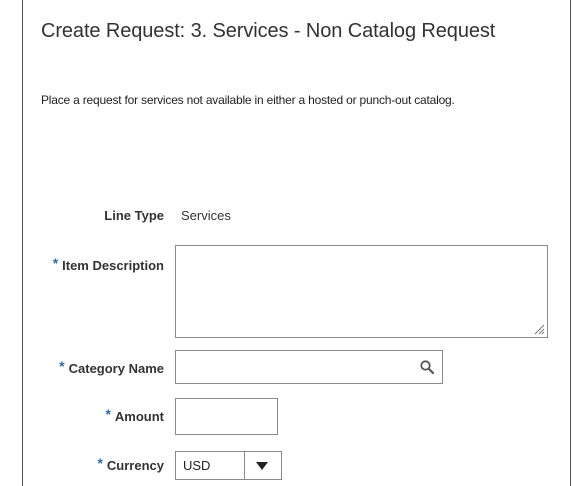 Image resolution: width=573 pixels, height=486 pixels. What do you see at coordinates (539, 329) in the screenshot?
I see `resize-grip-icon` at bounding box center [539, 329].